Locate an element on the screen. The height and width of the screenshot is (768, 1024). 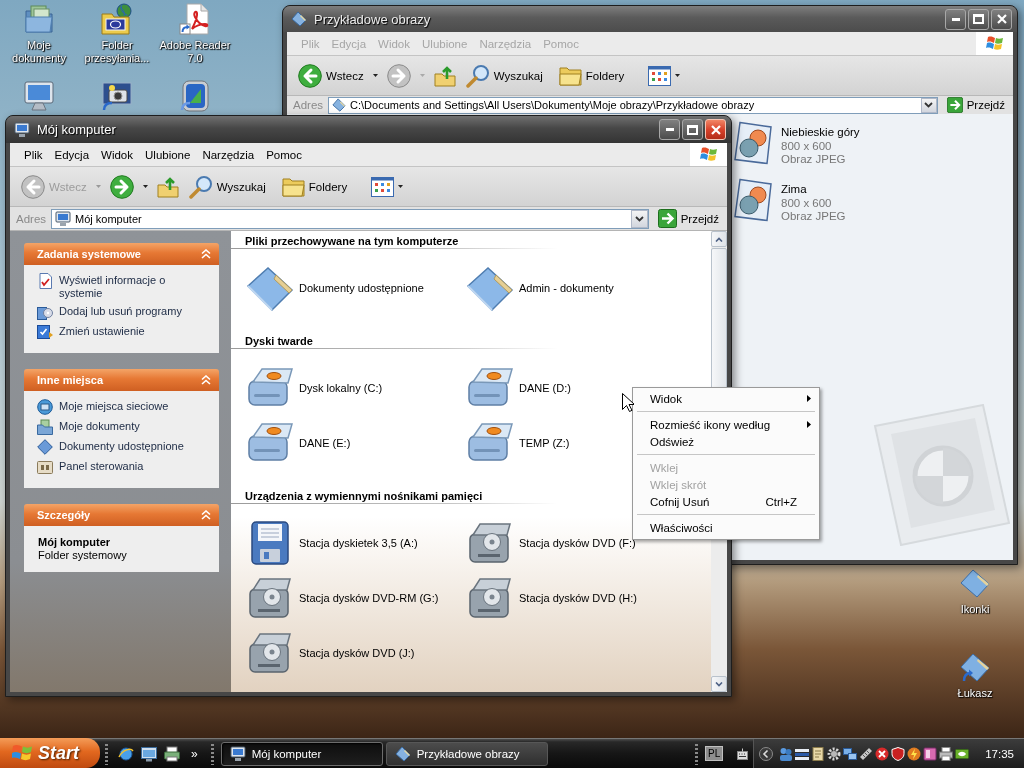
maximize-button is located at coordinates (692, 129).